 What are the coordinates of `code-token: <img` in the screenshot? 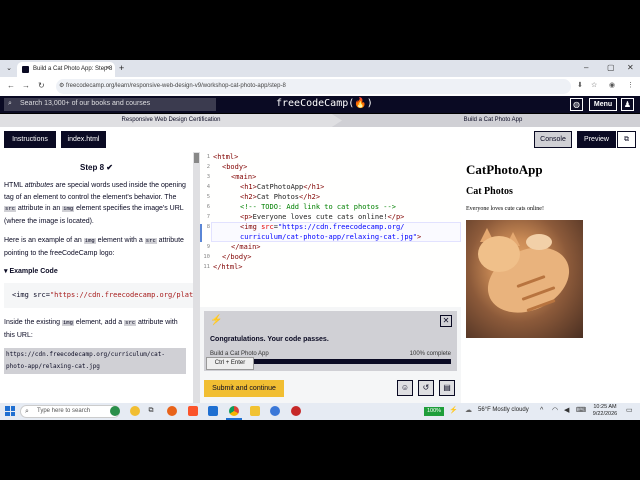 It's located at (251, 227).